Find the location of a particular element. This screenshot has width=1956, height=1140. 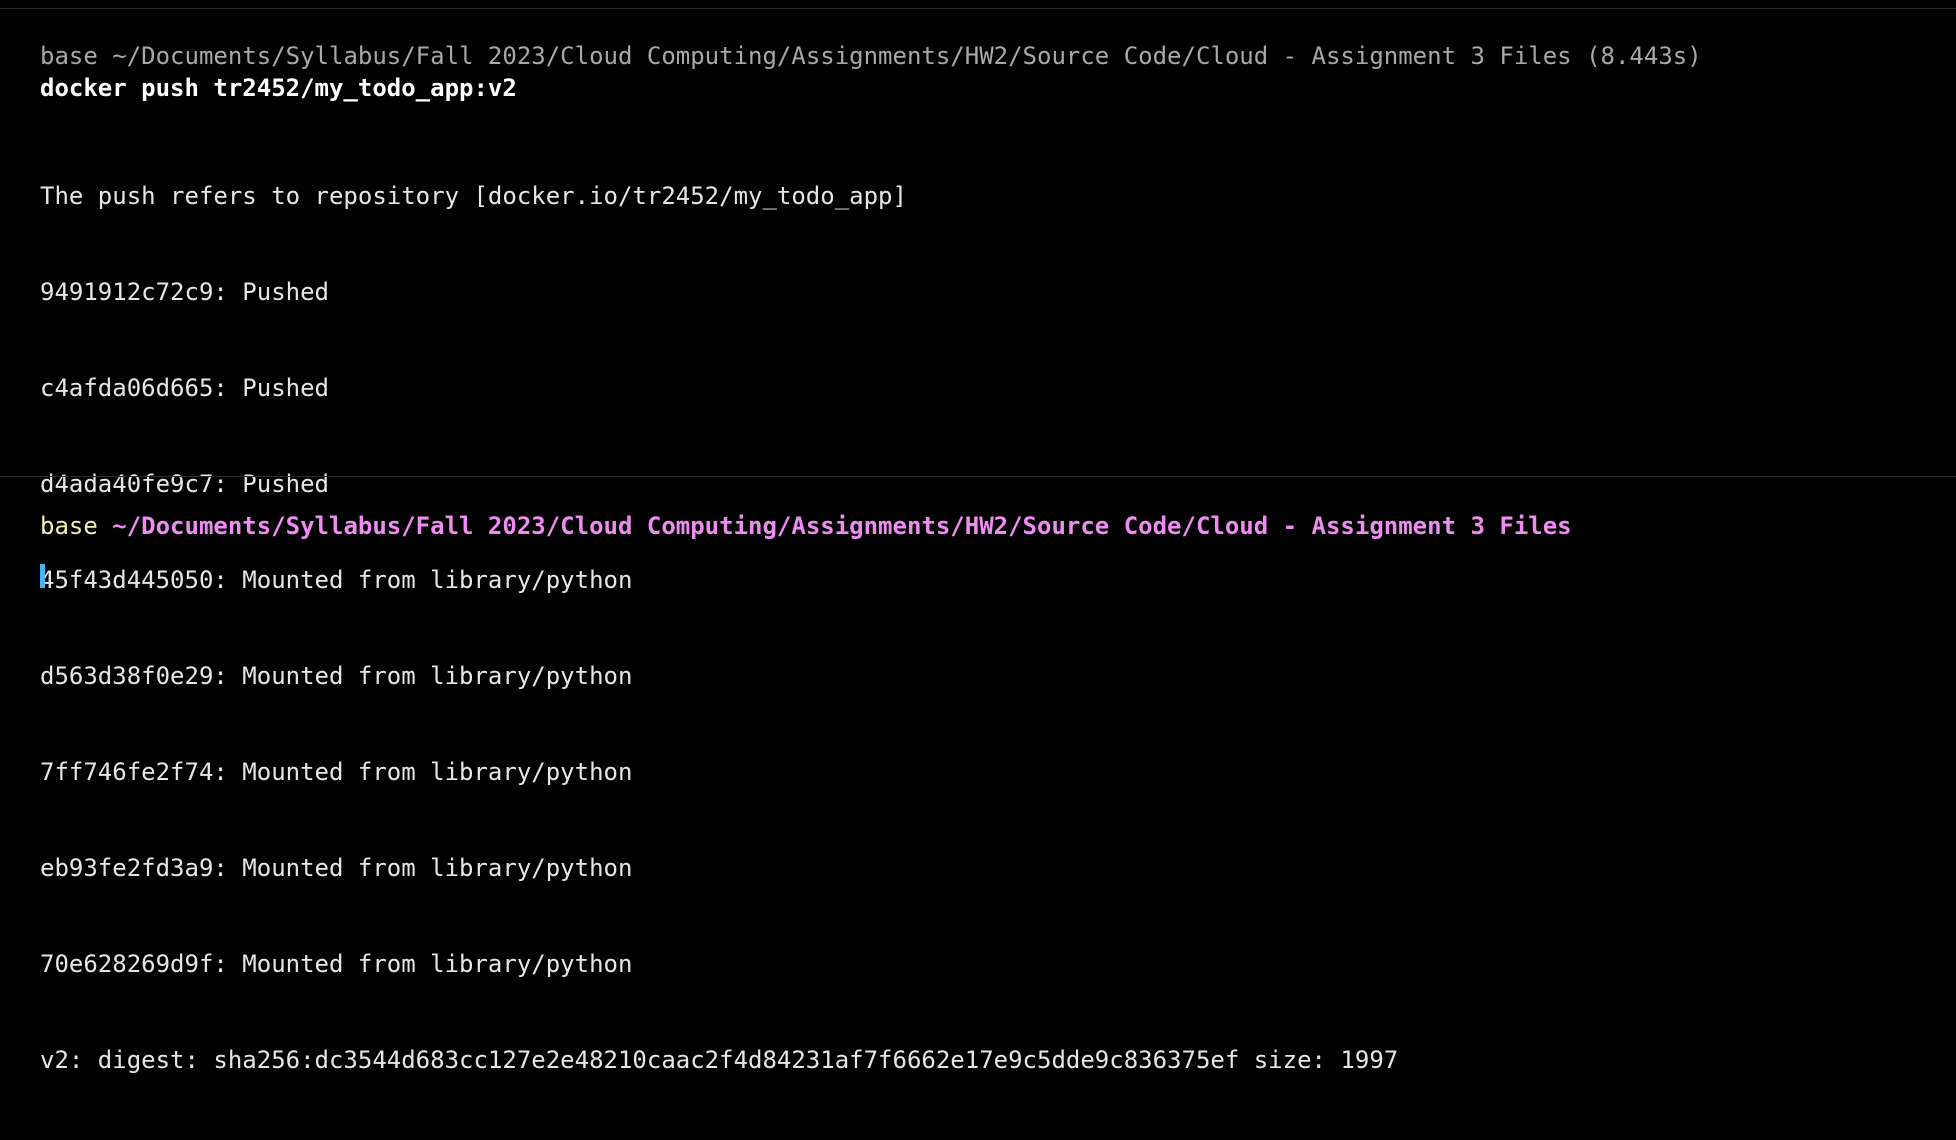

block-divider is located at coordinates (978, 476).